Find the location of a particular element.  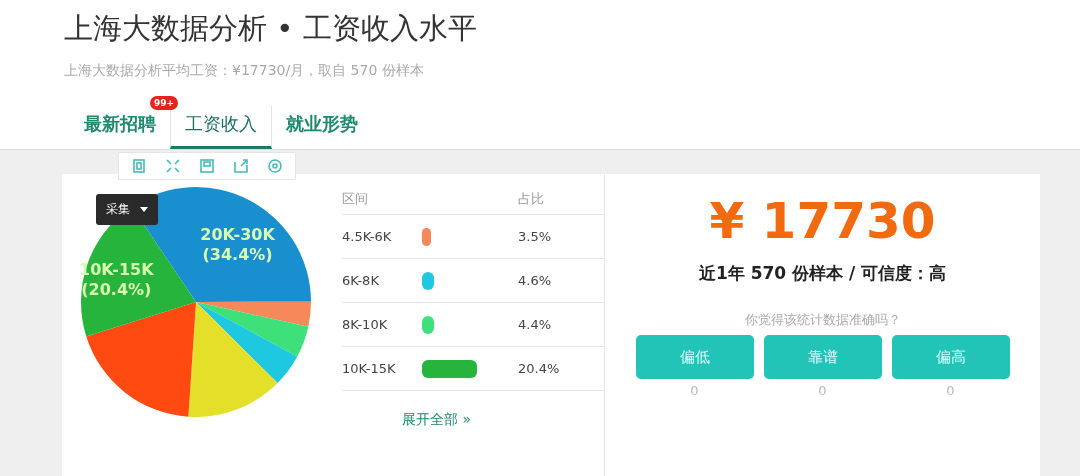

expand-icon is located at coordinates (173, 166).